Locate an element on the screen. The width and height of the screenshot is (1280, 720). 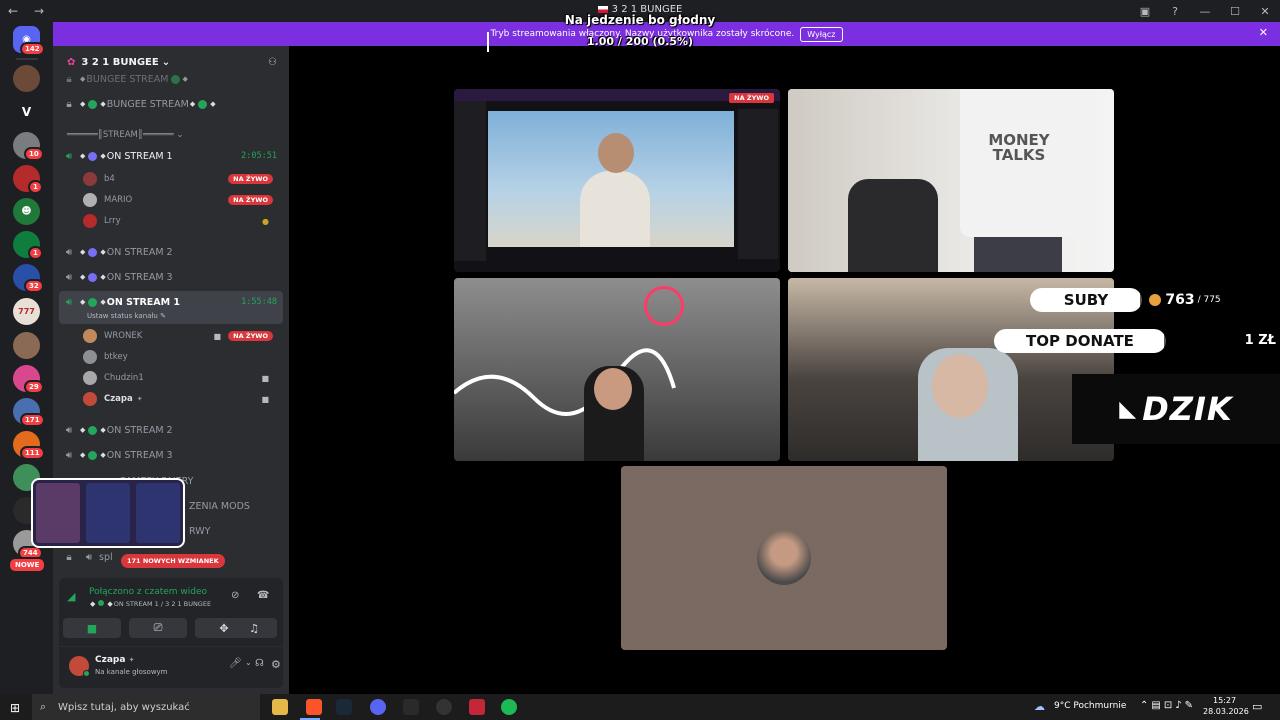
coin-icon is located at coordinates (1155, 300).